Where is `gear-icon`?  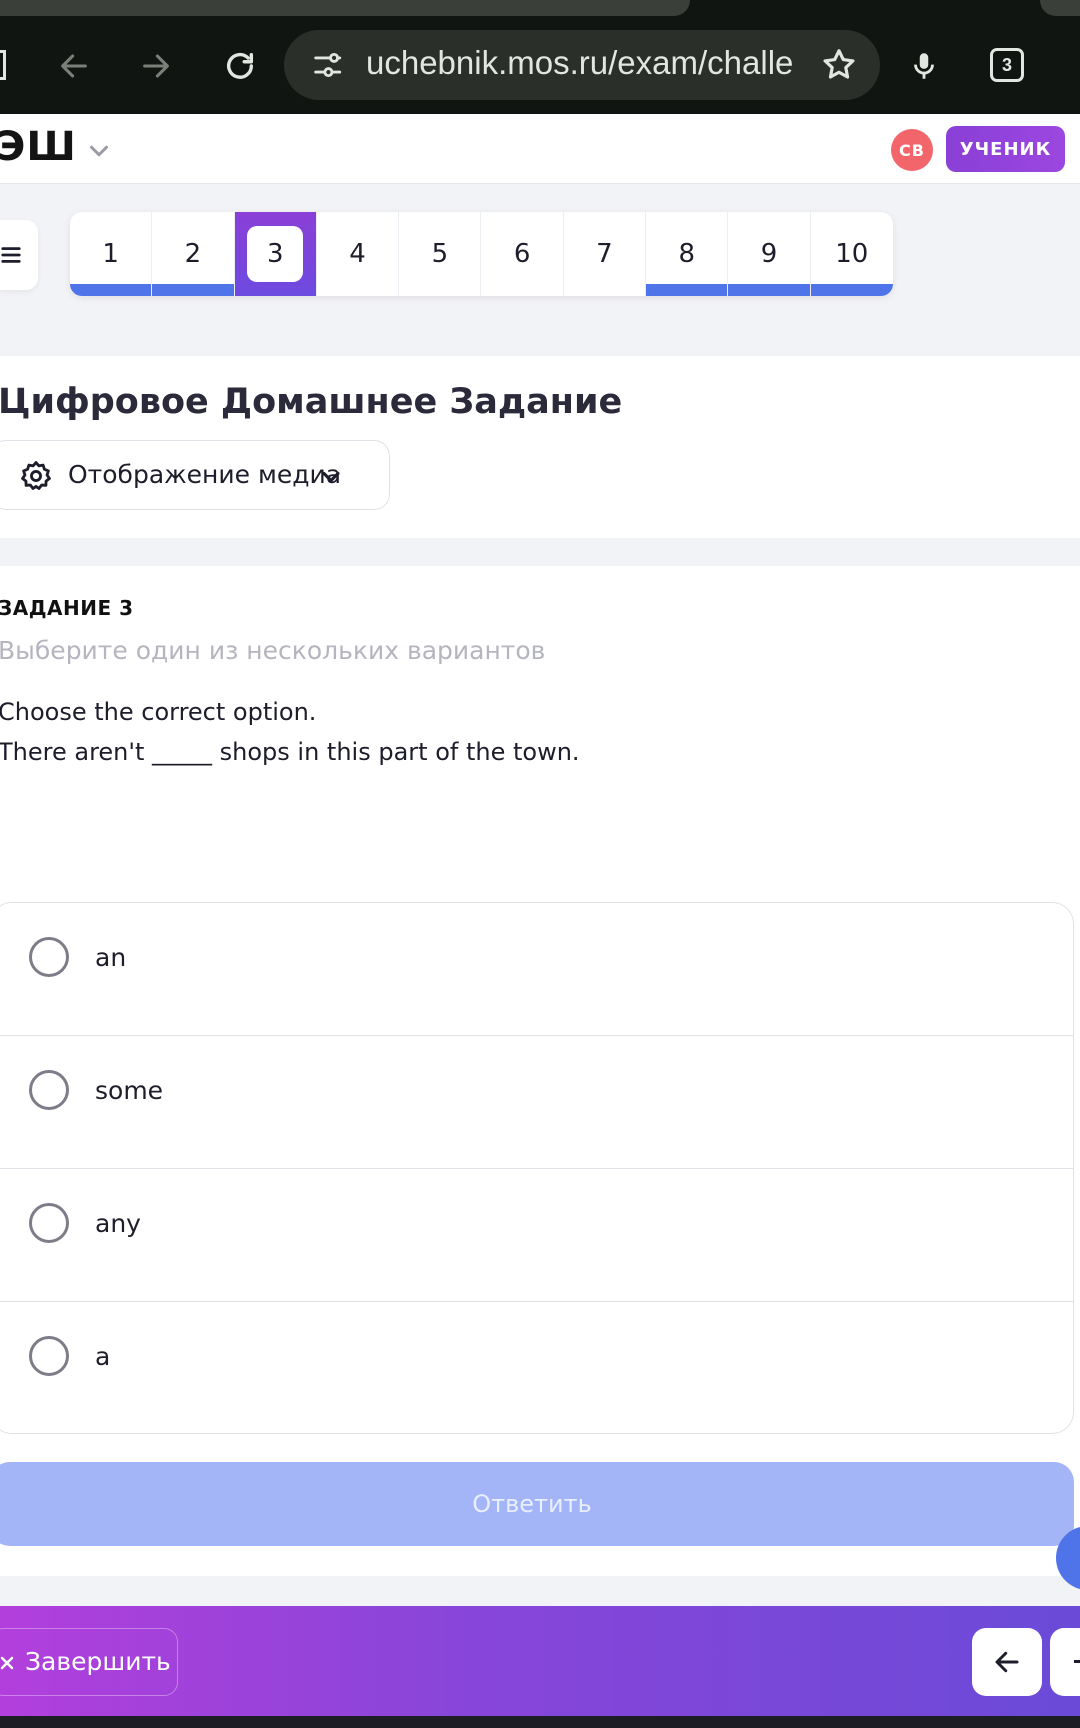
gear-icon is located at coordinates (36, 475).